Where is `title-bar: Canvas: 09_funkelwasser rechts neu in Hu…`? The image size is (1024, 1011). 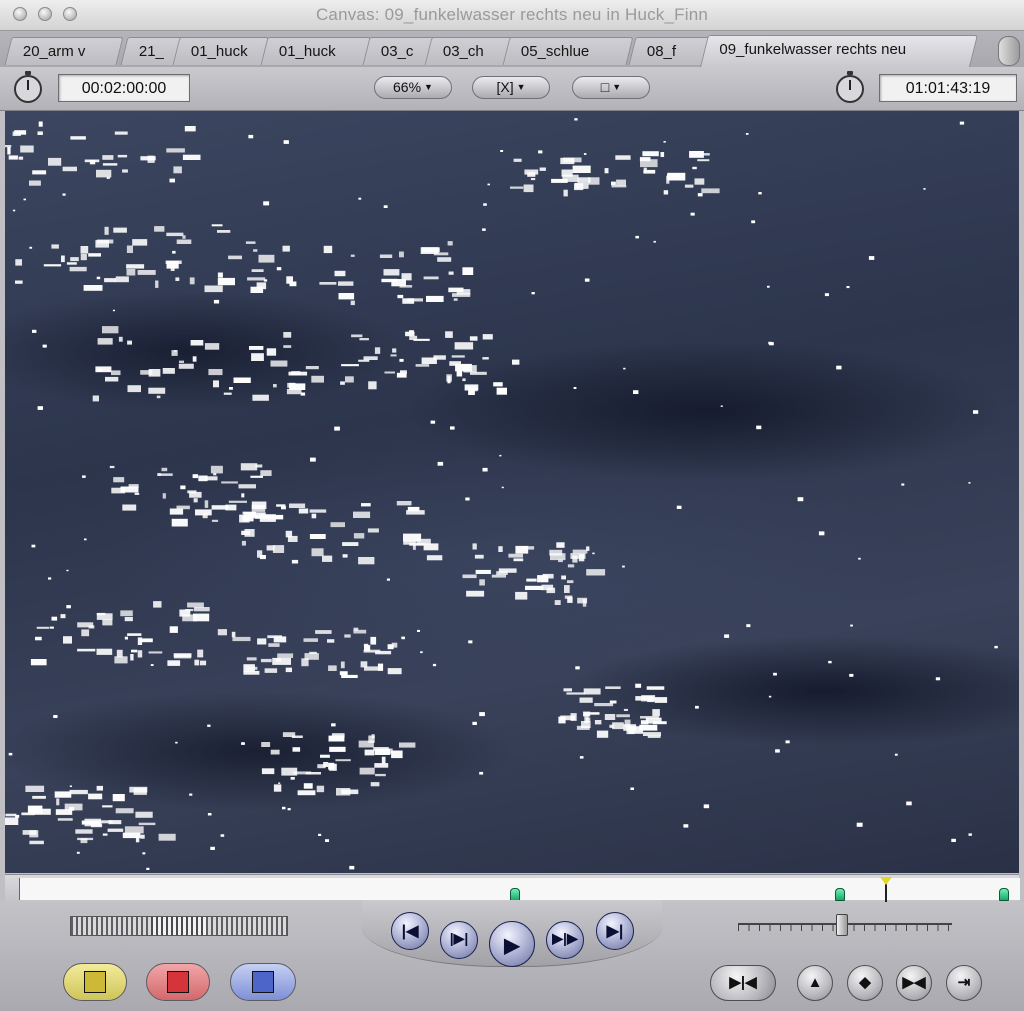 title-bar: Canvas: 09_funkelwasser rechts neu in Hu… is located at coordinates (512, 15).